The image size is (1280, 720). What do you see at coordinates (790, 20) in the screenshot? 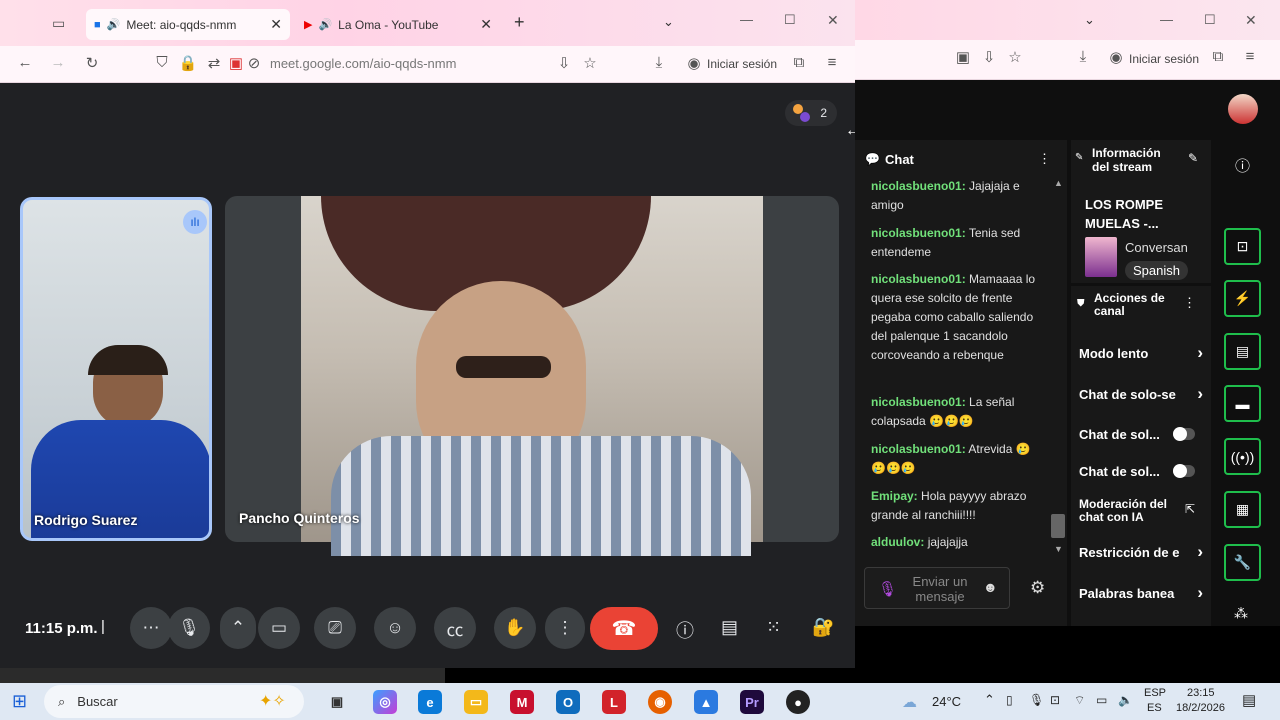
I see `maximize-icon: ☐` at bounding box center [790, 20].